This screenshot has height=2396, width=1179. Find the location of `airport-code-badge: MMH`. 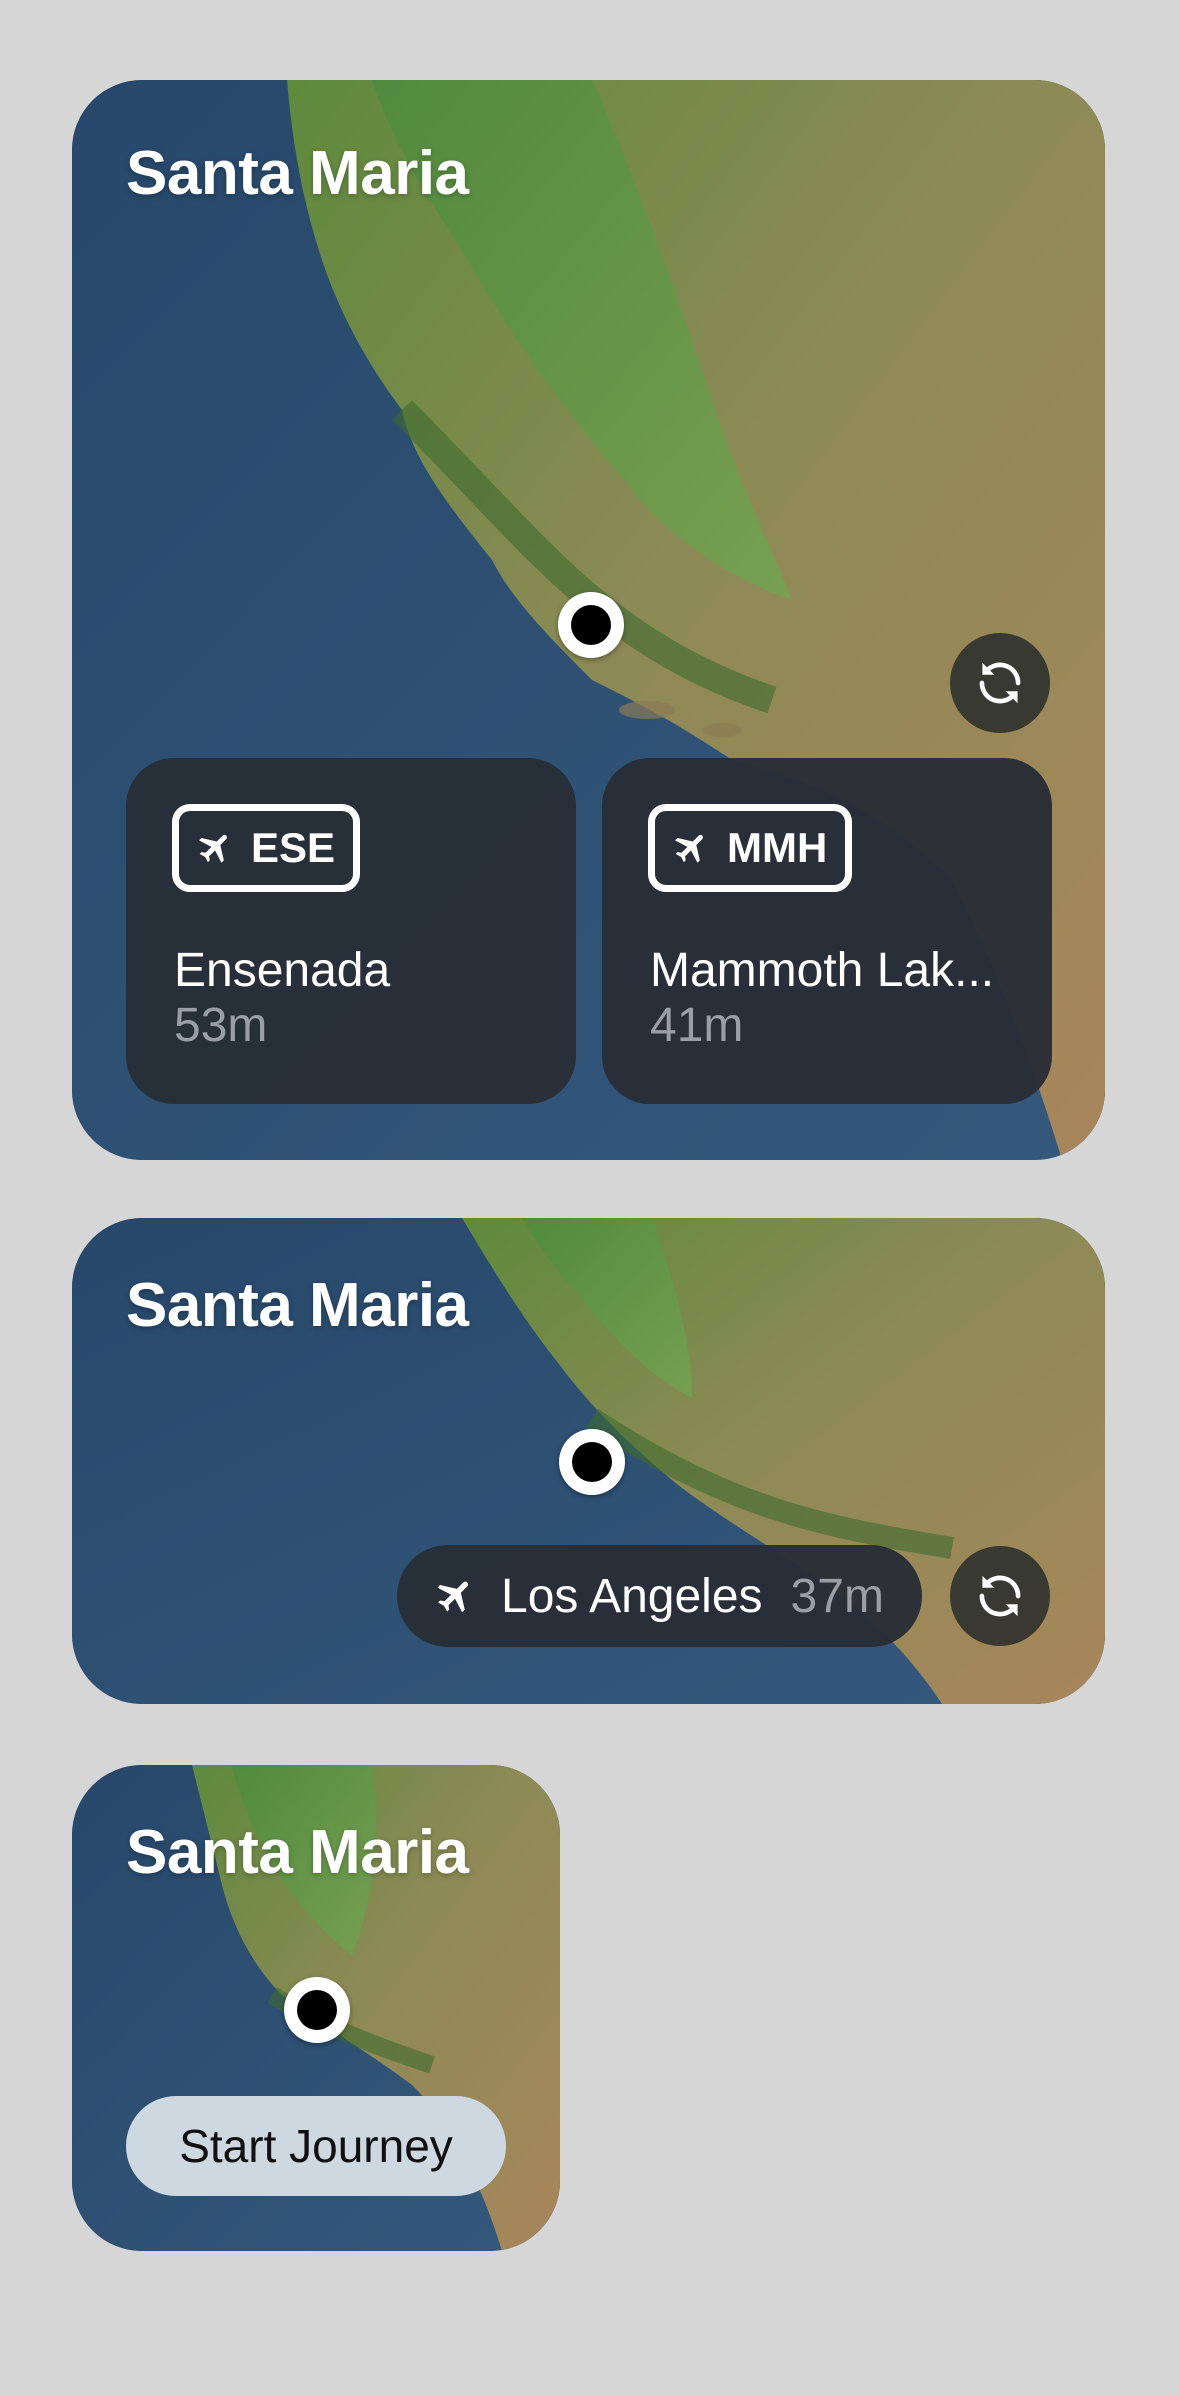

airport-code-badge: MMH is located at coordinates (750, 848).